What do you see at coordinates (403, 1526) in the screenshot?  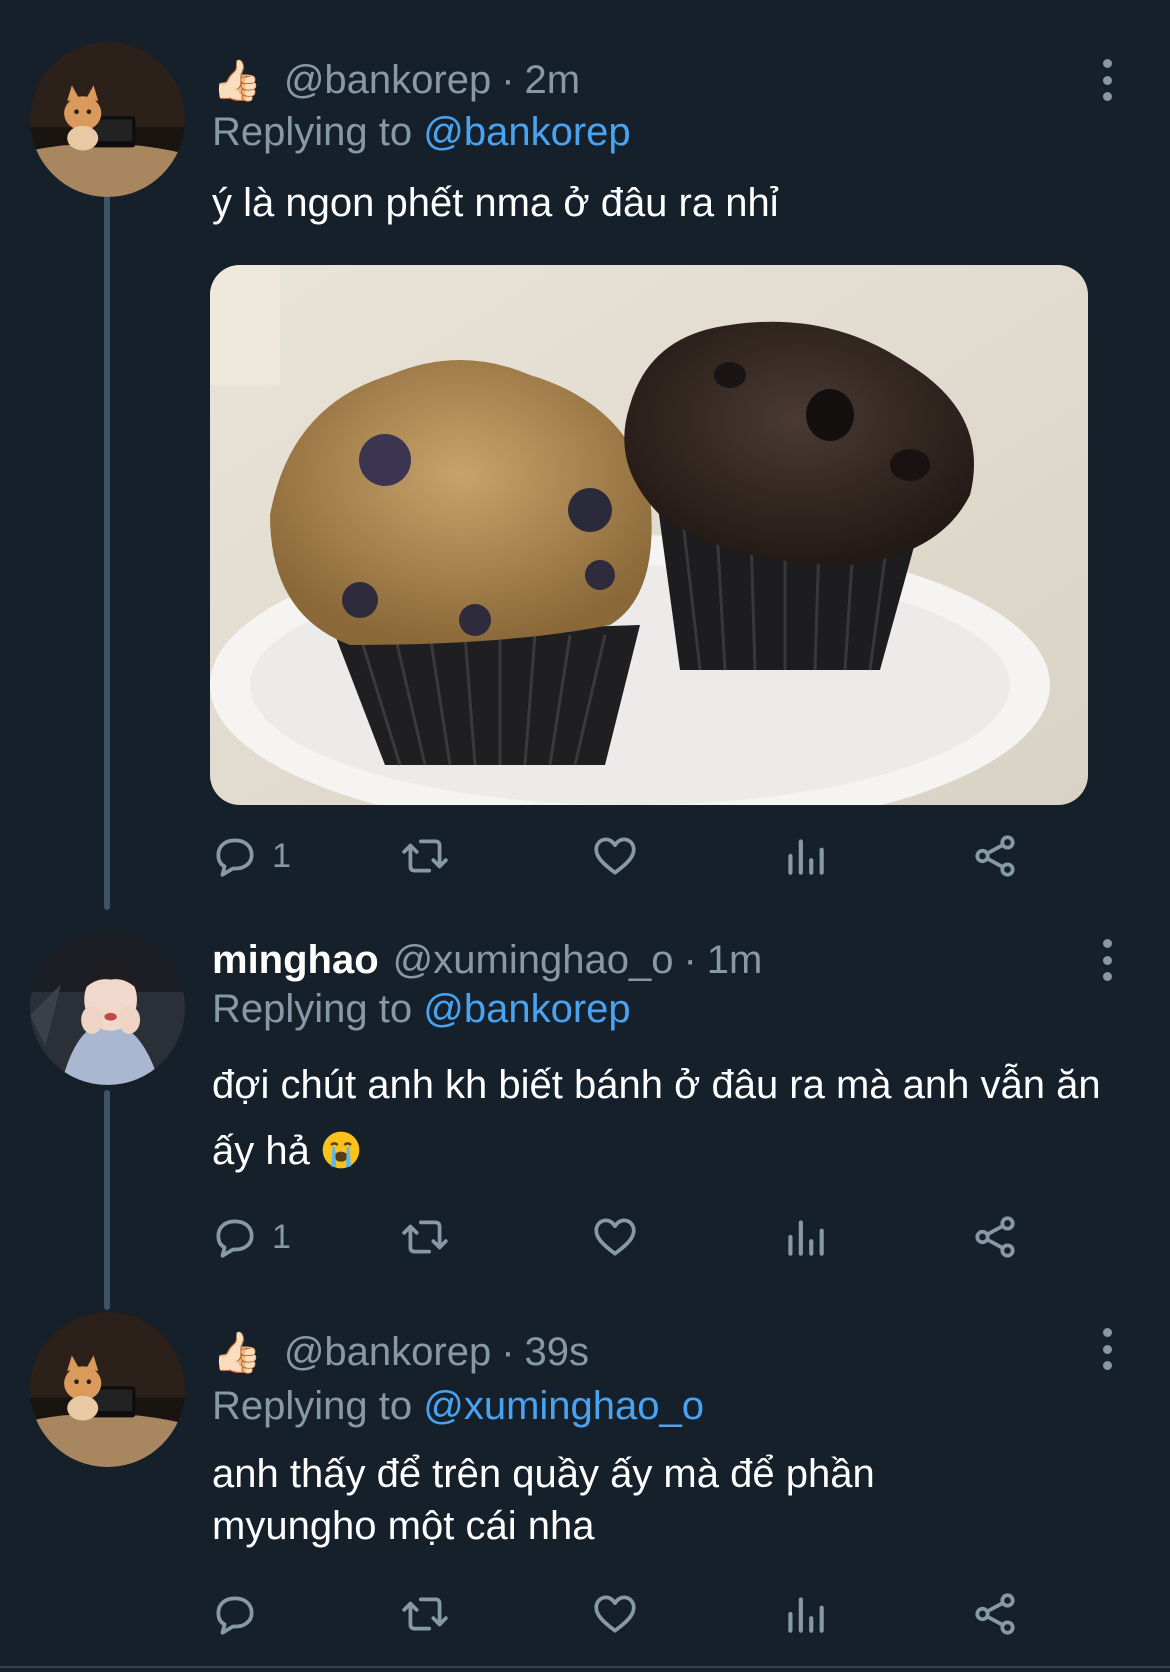 I see `tweet-text-line: myungho một cái nha` at bounding box center [403, 1526].